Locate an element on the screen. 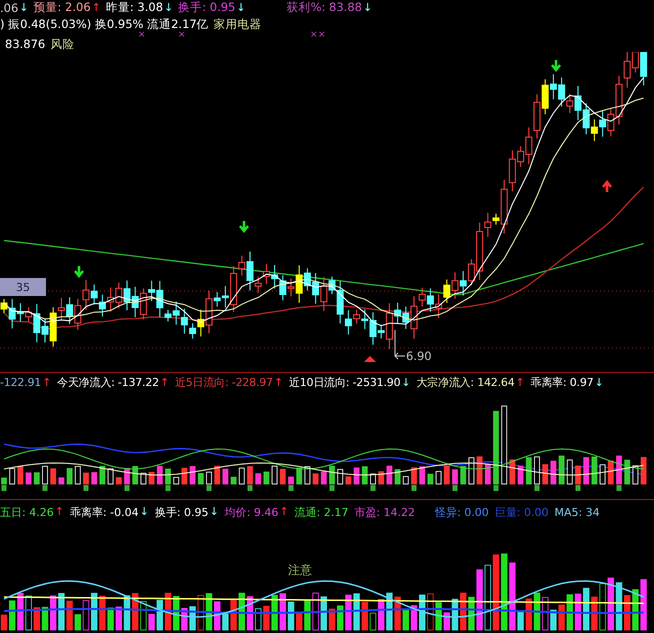 This screenshot has height=633, width=654. indicator-value: .06 is located at coordinates (9, 7).